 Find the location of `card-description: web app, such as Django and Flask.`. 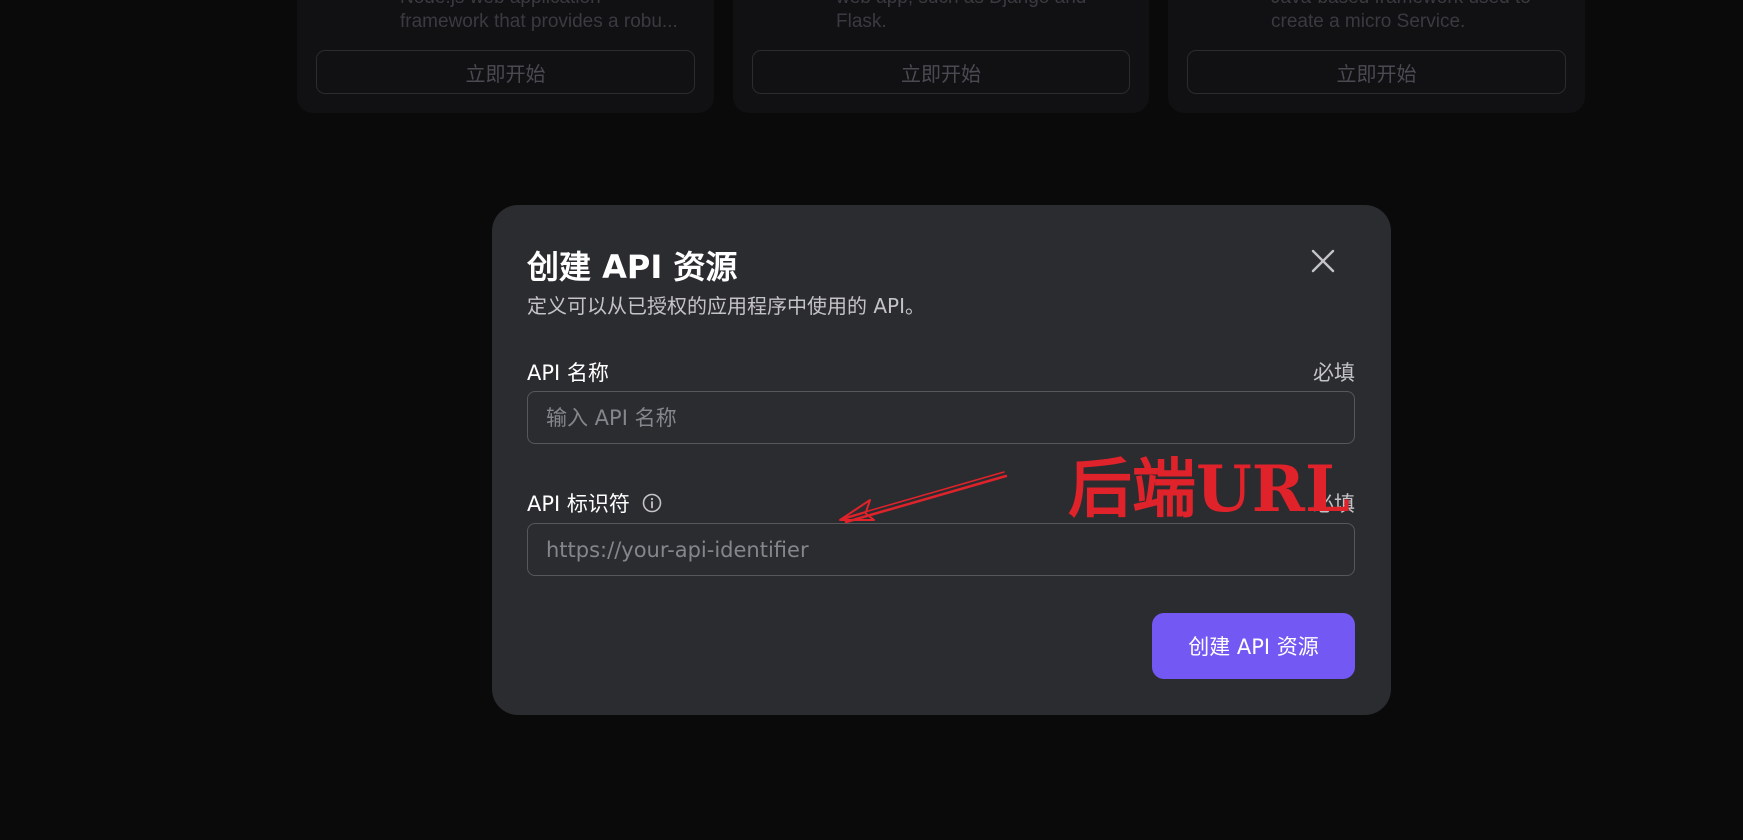

card-description: web app, such as Django and Flask. is located at coordinates (981, 17).